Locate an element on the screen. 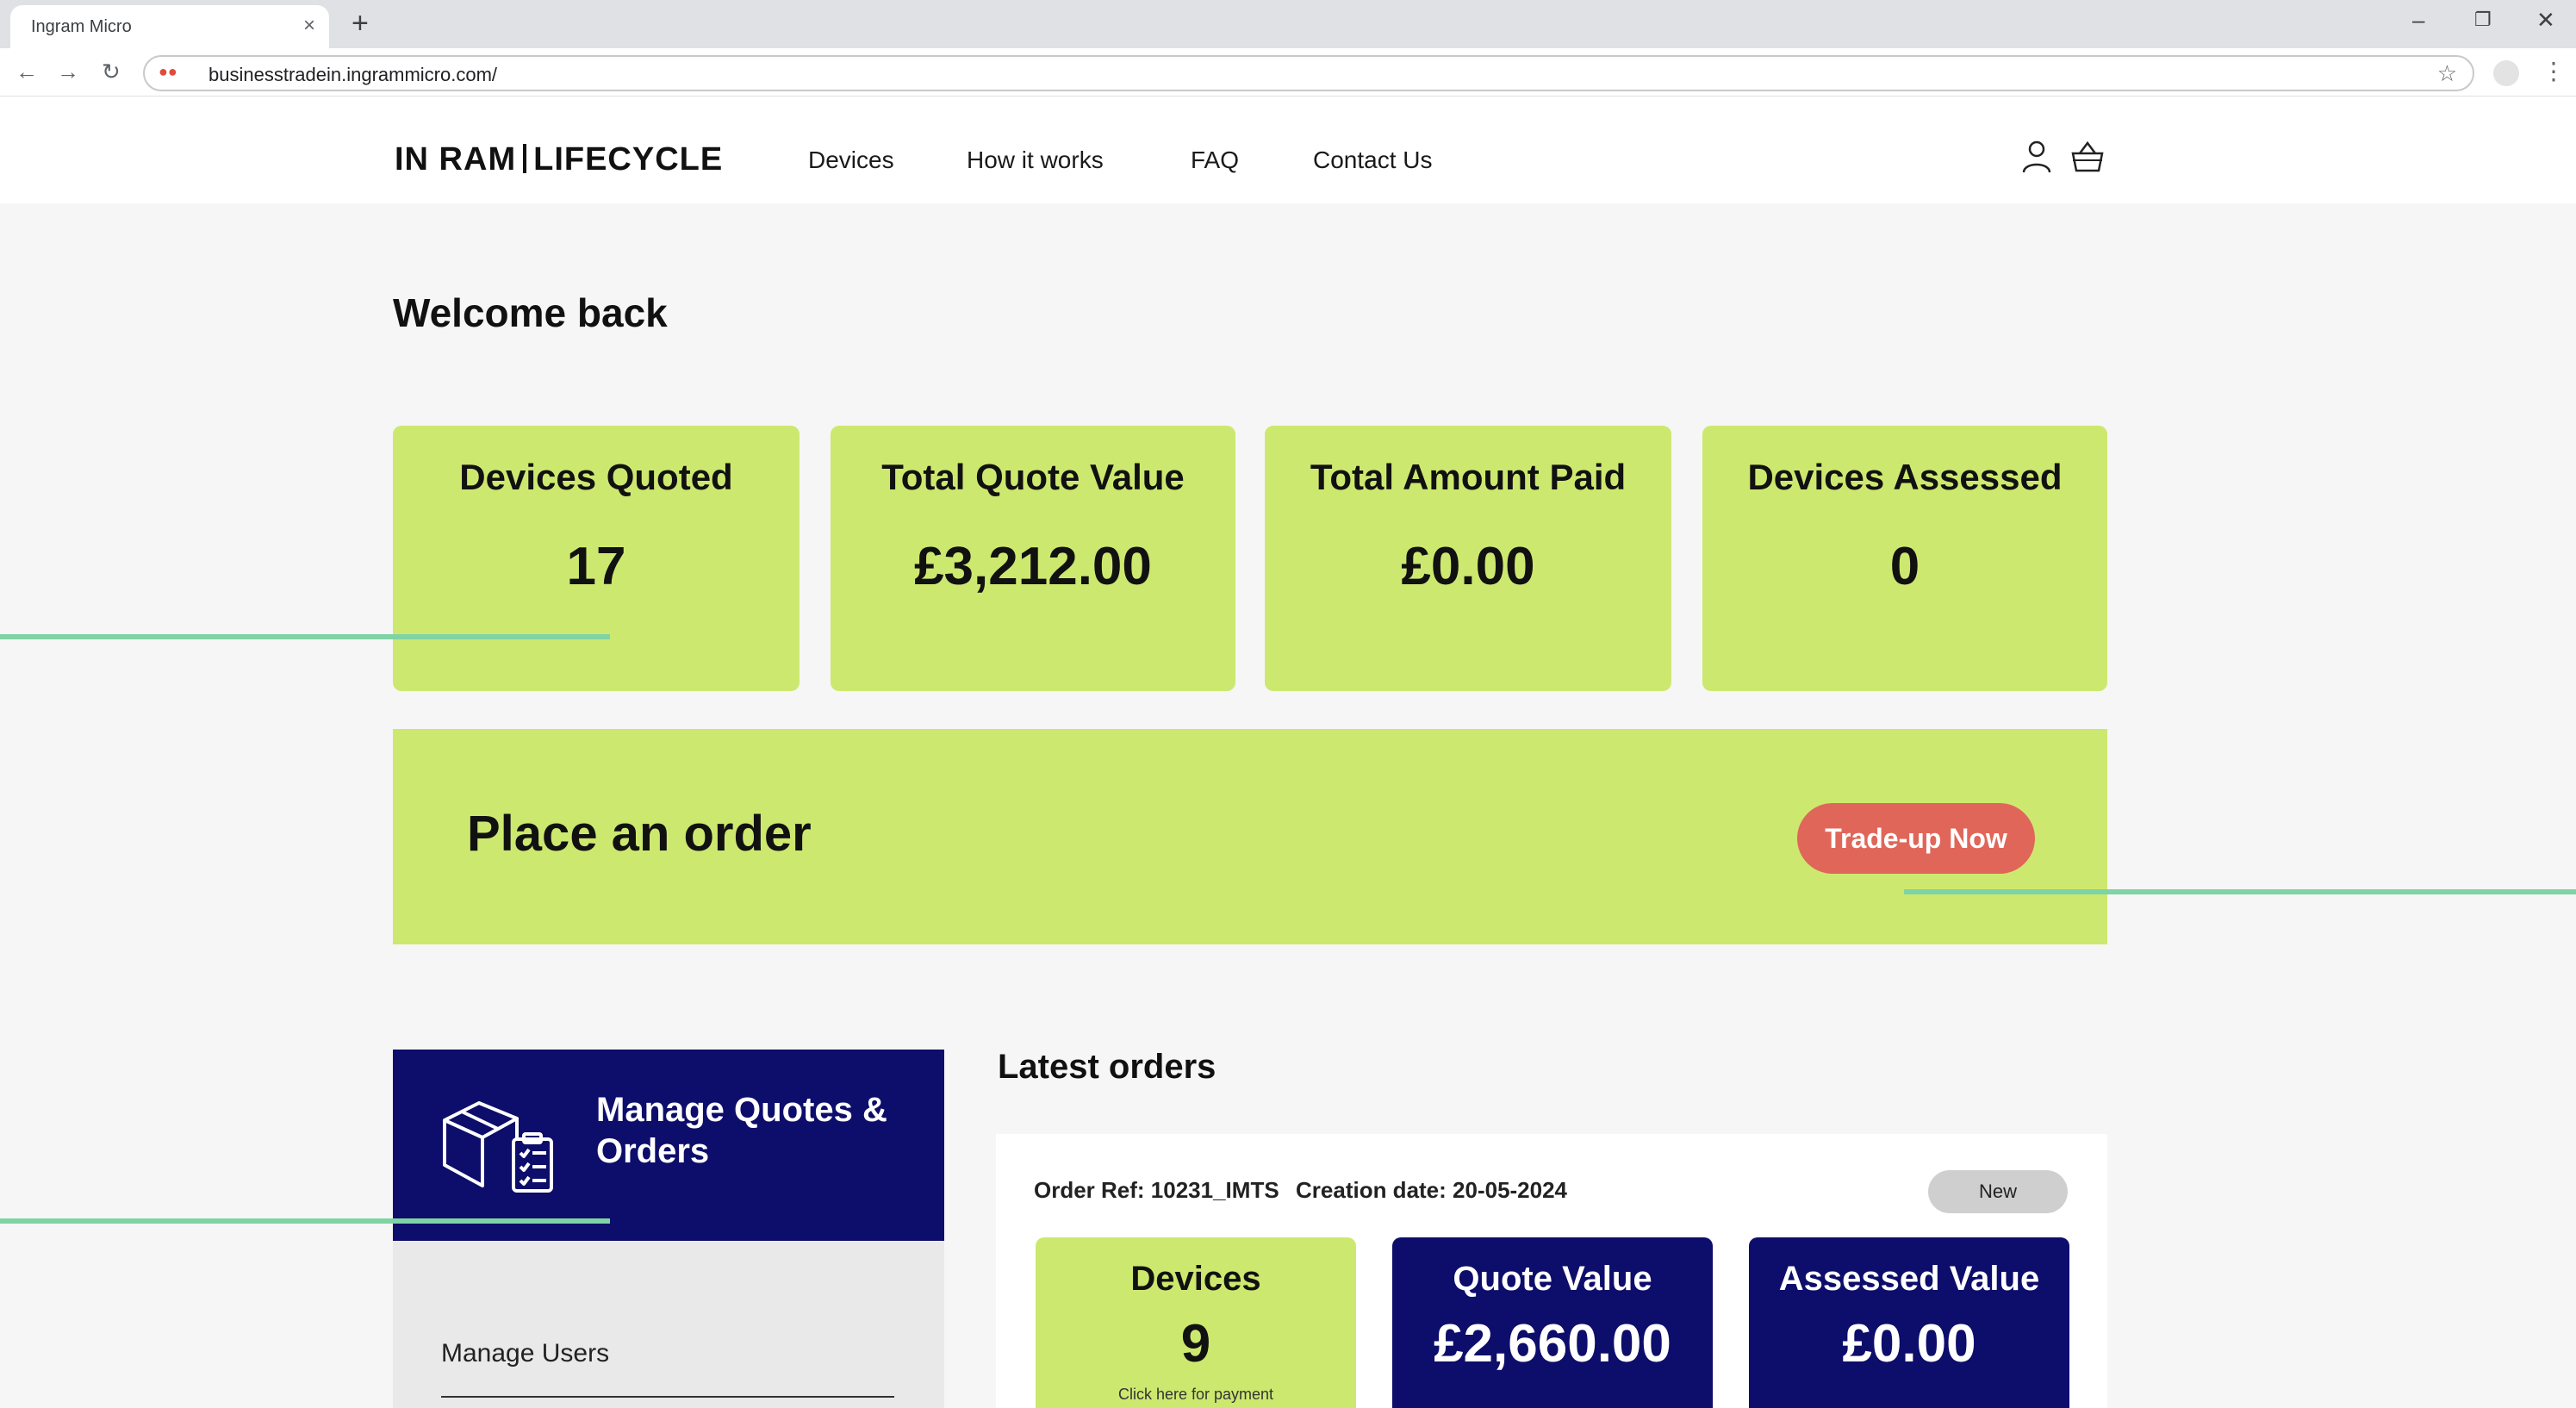 The width and height of the screenshot is (2576, 1408). logo-ingram: IN RAM is located at coordinates (456, 159).